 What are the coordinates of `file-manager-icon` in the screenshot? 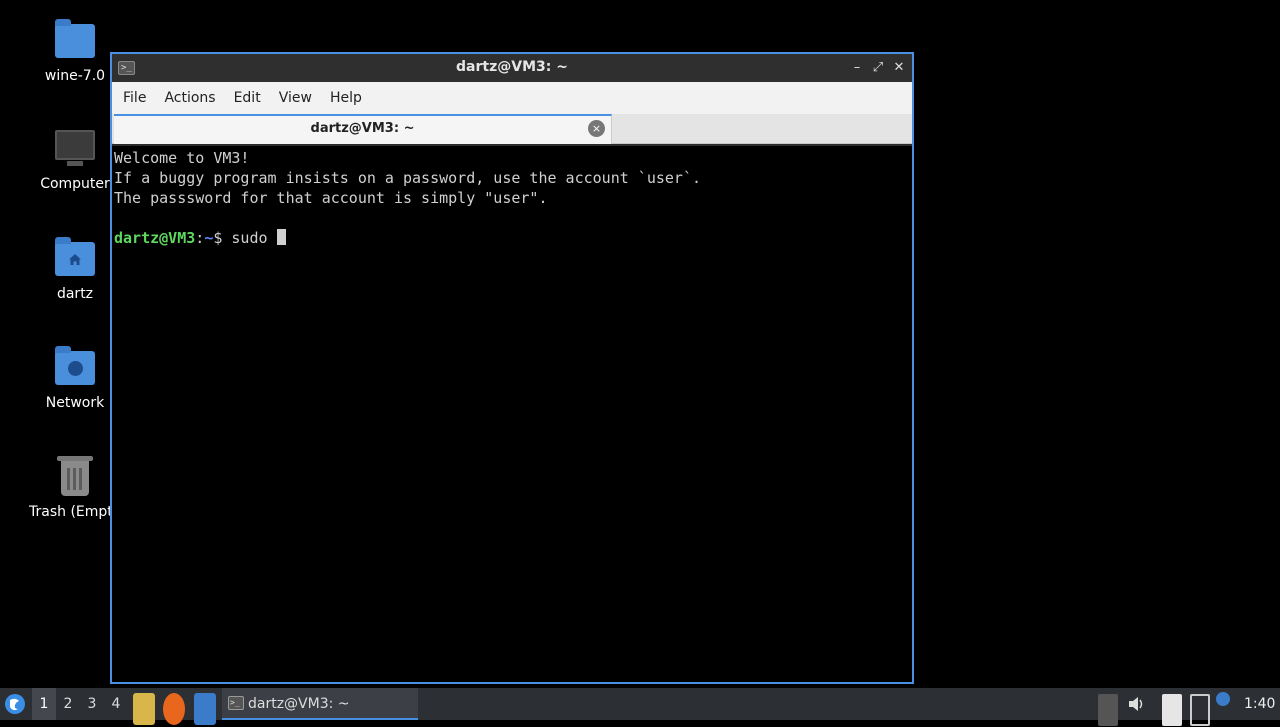 It's located at (144, 709).